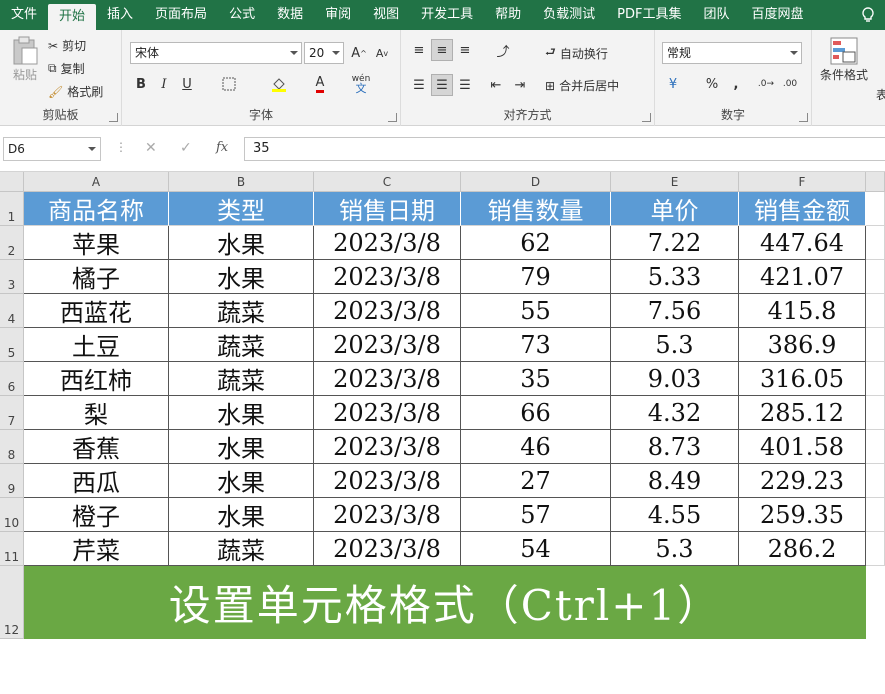 This screenshot has height=694, width=885. What do you see at coordinates (120, 15) in the screenshot?
I see `menu-tab: 插入` at bounding box center [120, 15].